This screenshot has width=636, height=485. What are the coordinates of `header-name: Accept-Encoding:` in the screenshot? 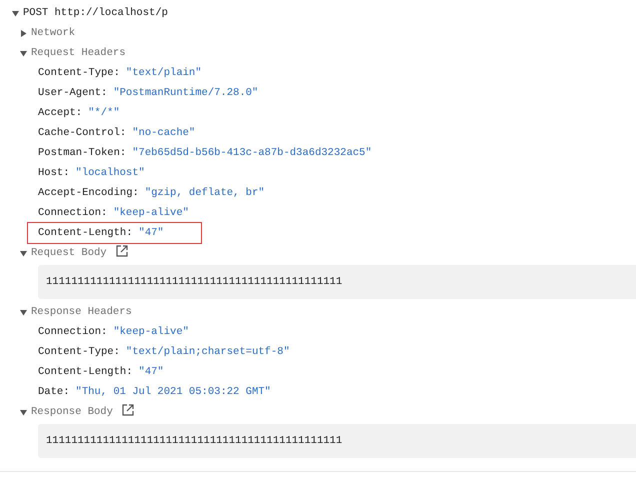 It's located at (88, 193).